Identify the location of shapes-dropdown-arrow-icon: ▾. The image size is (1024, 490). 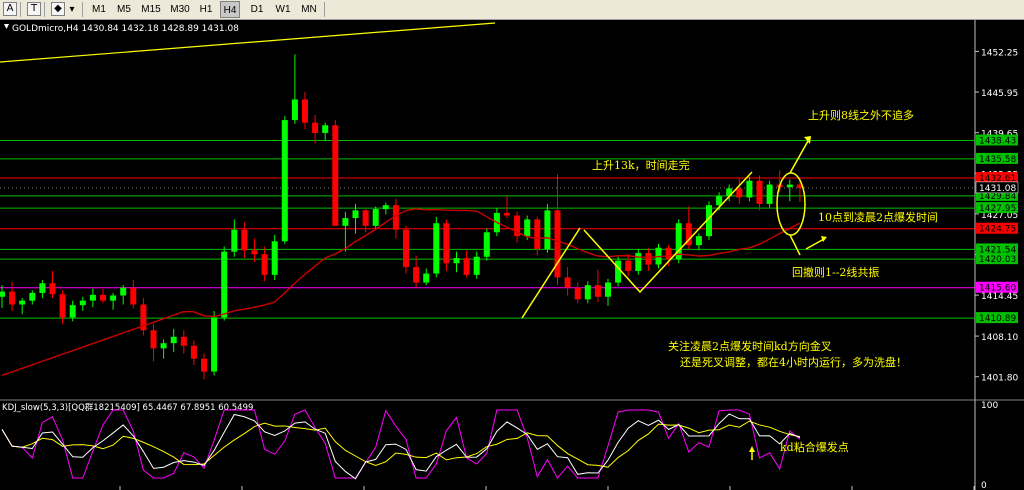
(72, 9).